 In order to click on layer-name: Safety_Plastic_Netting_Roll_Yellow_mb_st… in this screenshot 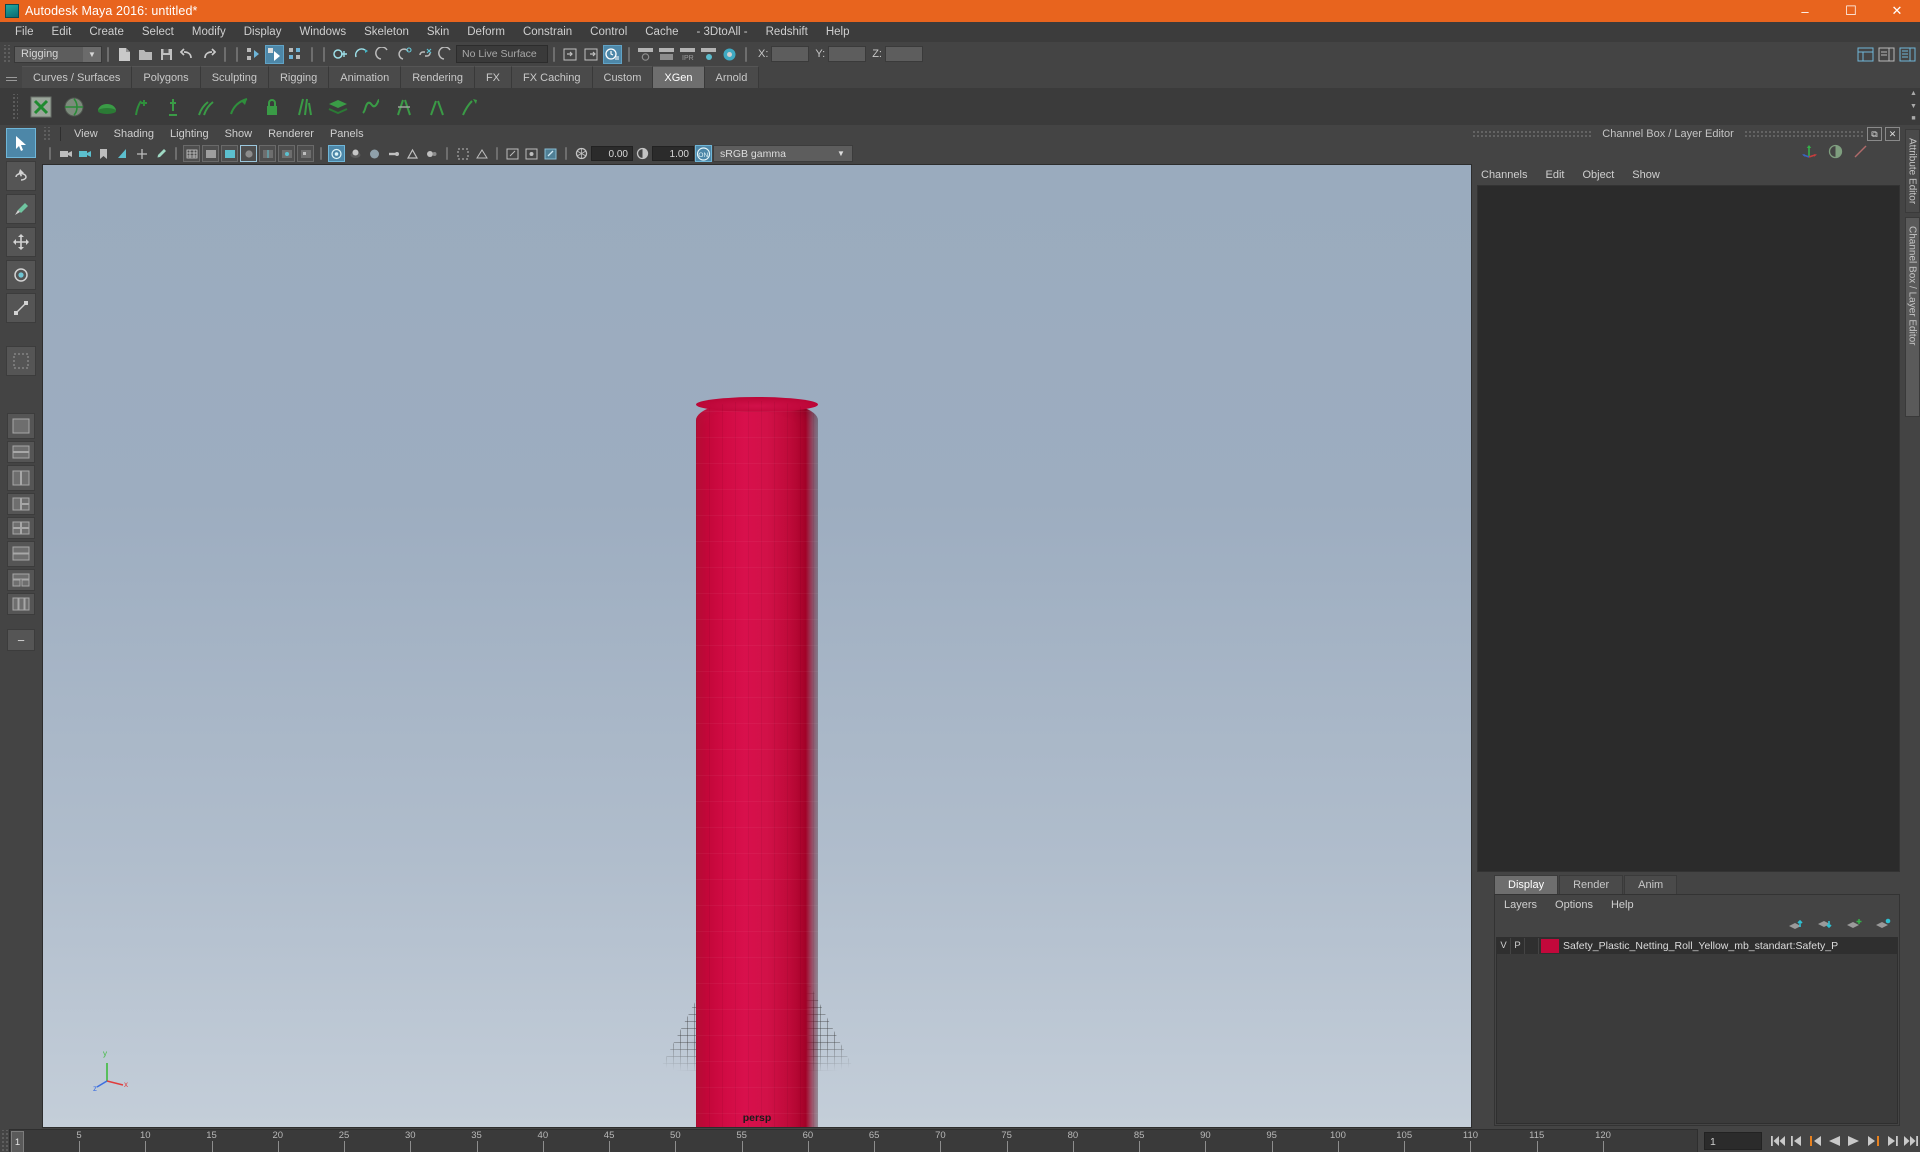, I will do `click(1700, 946)`.